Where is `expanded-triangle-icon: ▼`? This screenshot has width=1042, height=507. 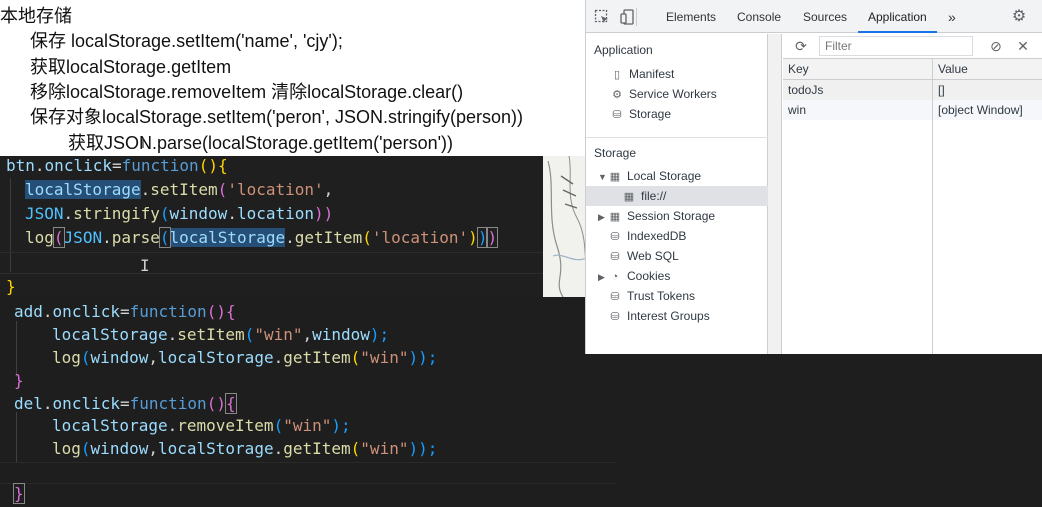 expanded-triangle-icon: ▼ is located at coordinates (603, 177).